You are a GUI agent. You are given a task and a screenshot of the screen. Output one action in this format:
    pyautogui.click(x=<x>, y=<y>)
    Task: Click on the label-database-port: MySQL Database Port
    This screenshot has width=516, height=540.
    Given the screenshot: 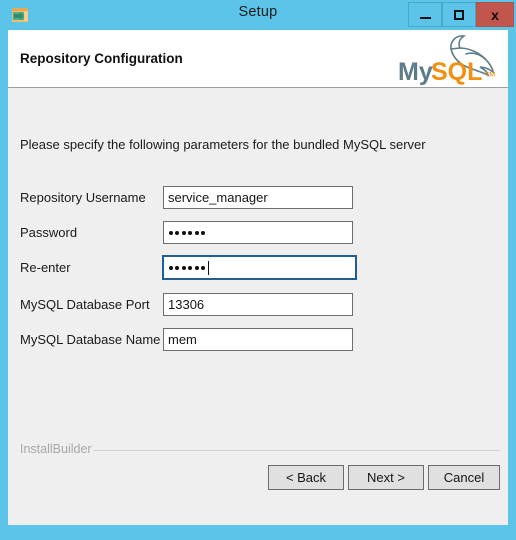 What is the action you would take?
    pyautogui.click(x=85, y=304)
    